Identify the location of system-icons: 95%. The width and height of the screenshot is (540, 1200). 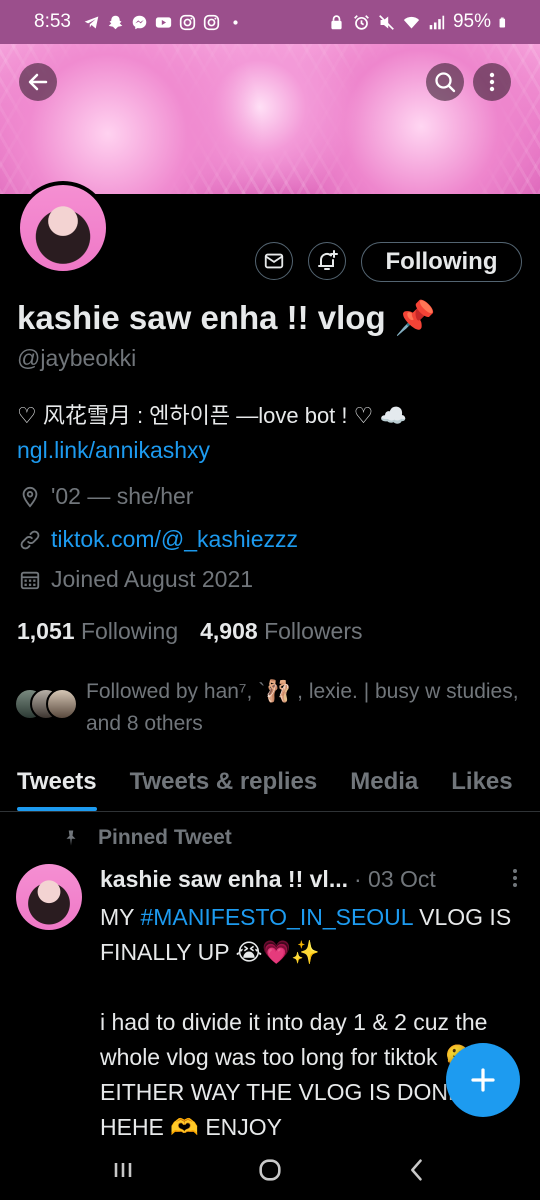
(419, 22).